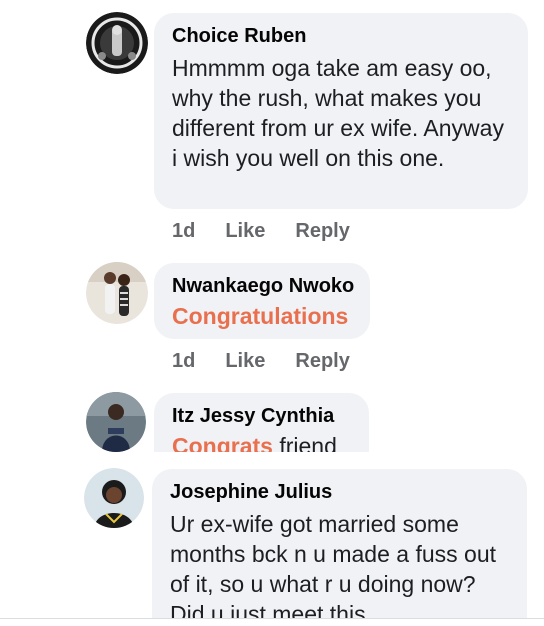  Describe the element at coordinates (272, 622) in the screenshot. I see `bottom-bar` at that location.